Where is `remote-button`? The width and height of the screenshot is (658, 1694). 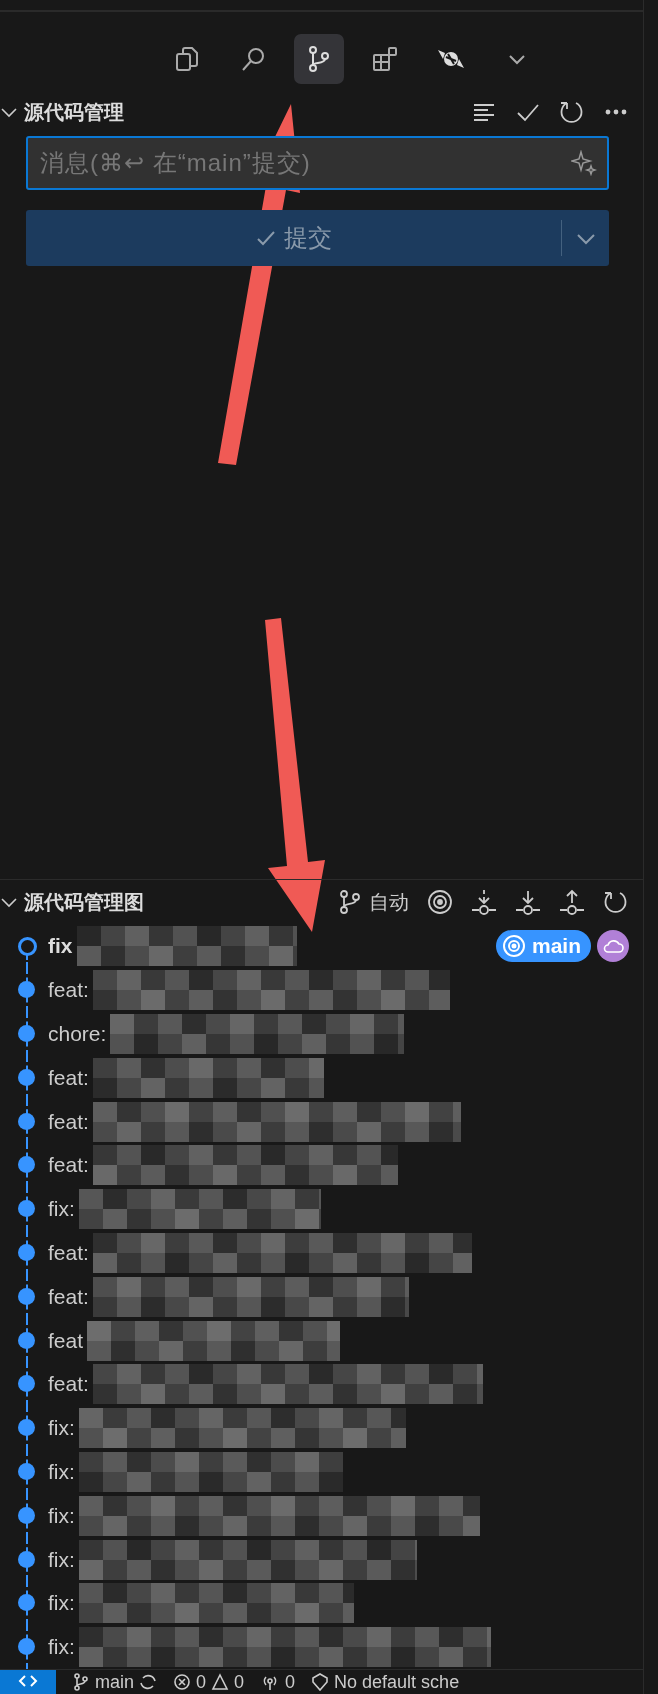 remote-button is located at coordinates (28, 1682).